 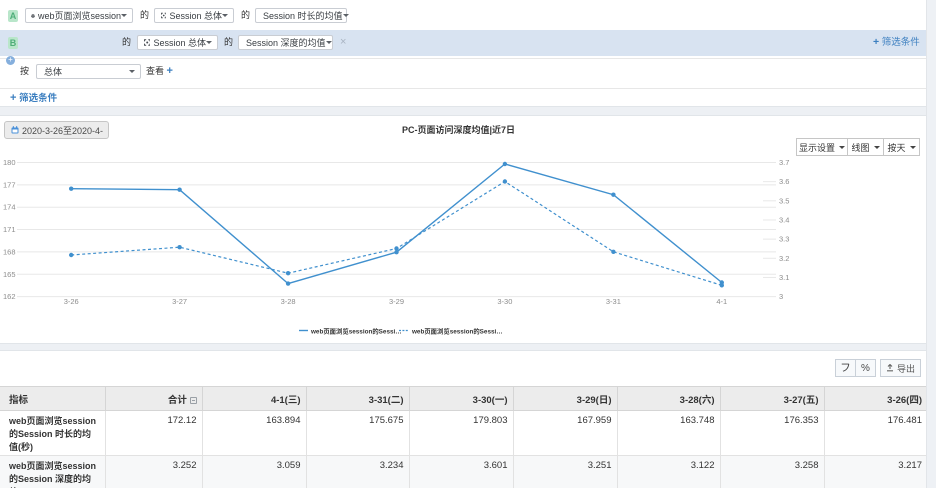 I want to click on svg-text: 3-27, so click(x=179, y=301).